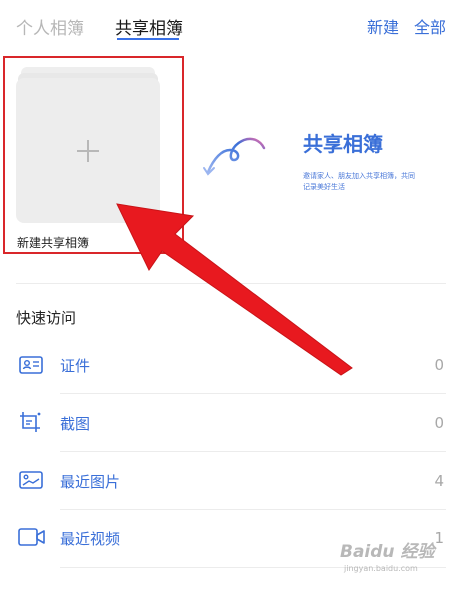  What do you see at coordinates (31, 365) in the screenshot?
I see `id-card-icon` at bounding box center [31, 365].